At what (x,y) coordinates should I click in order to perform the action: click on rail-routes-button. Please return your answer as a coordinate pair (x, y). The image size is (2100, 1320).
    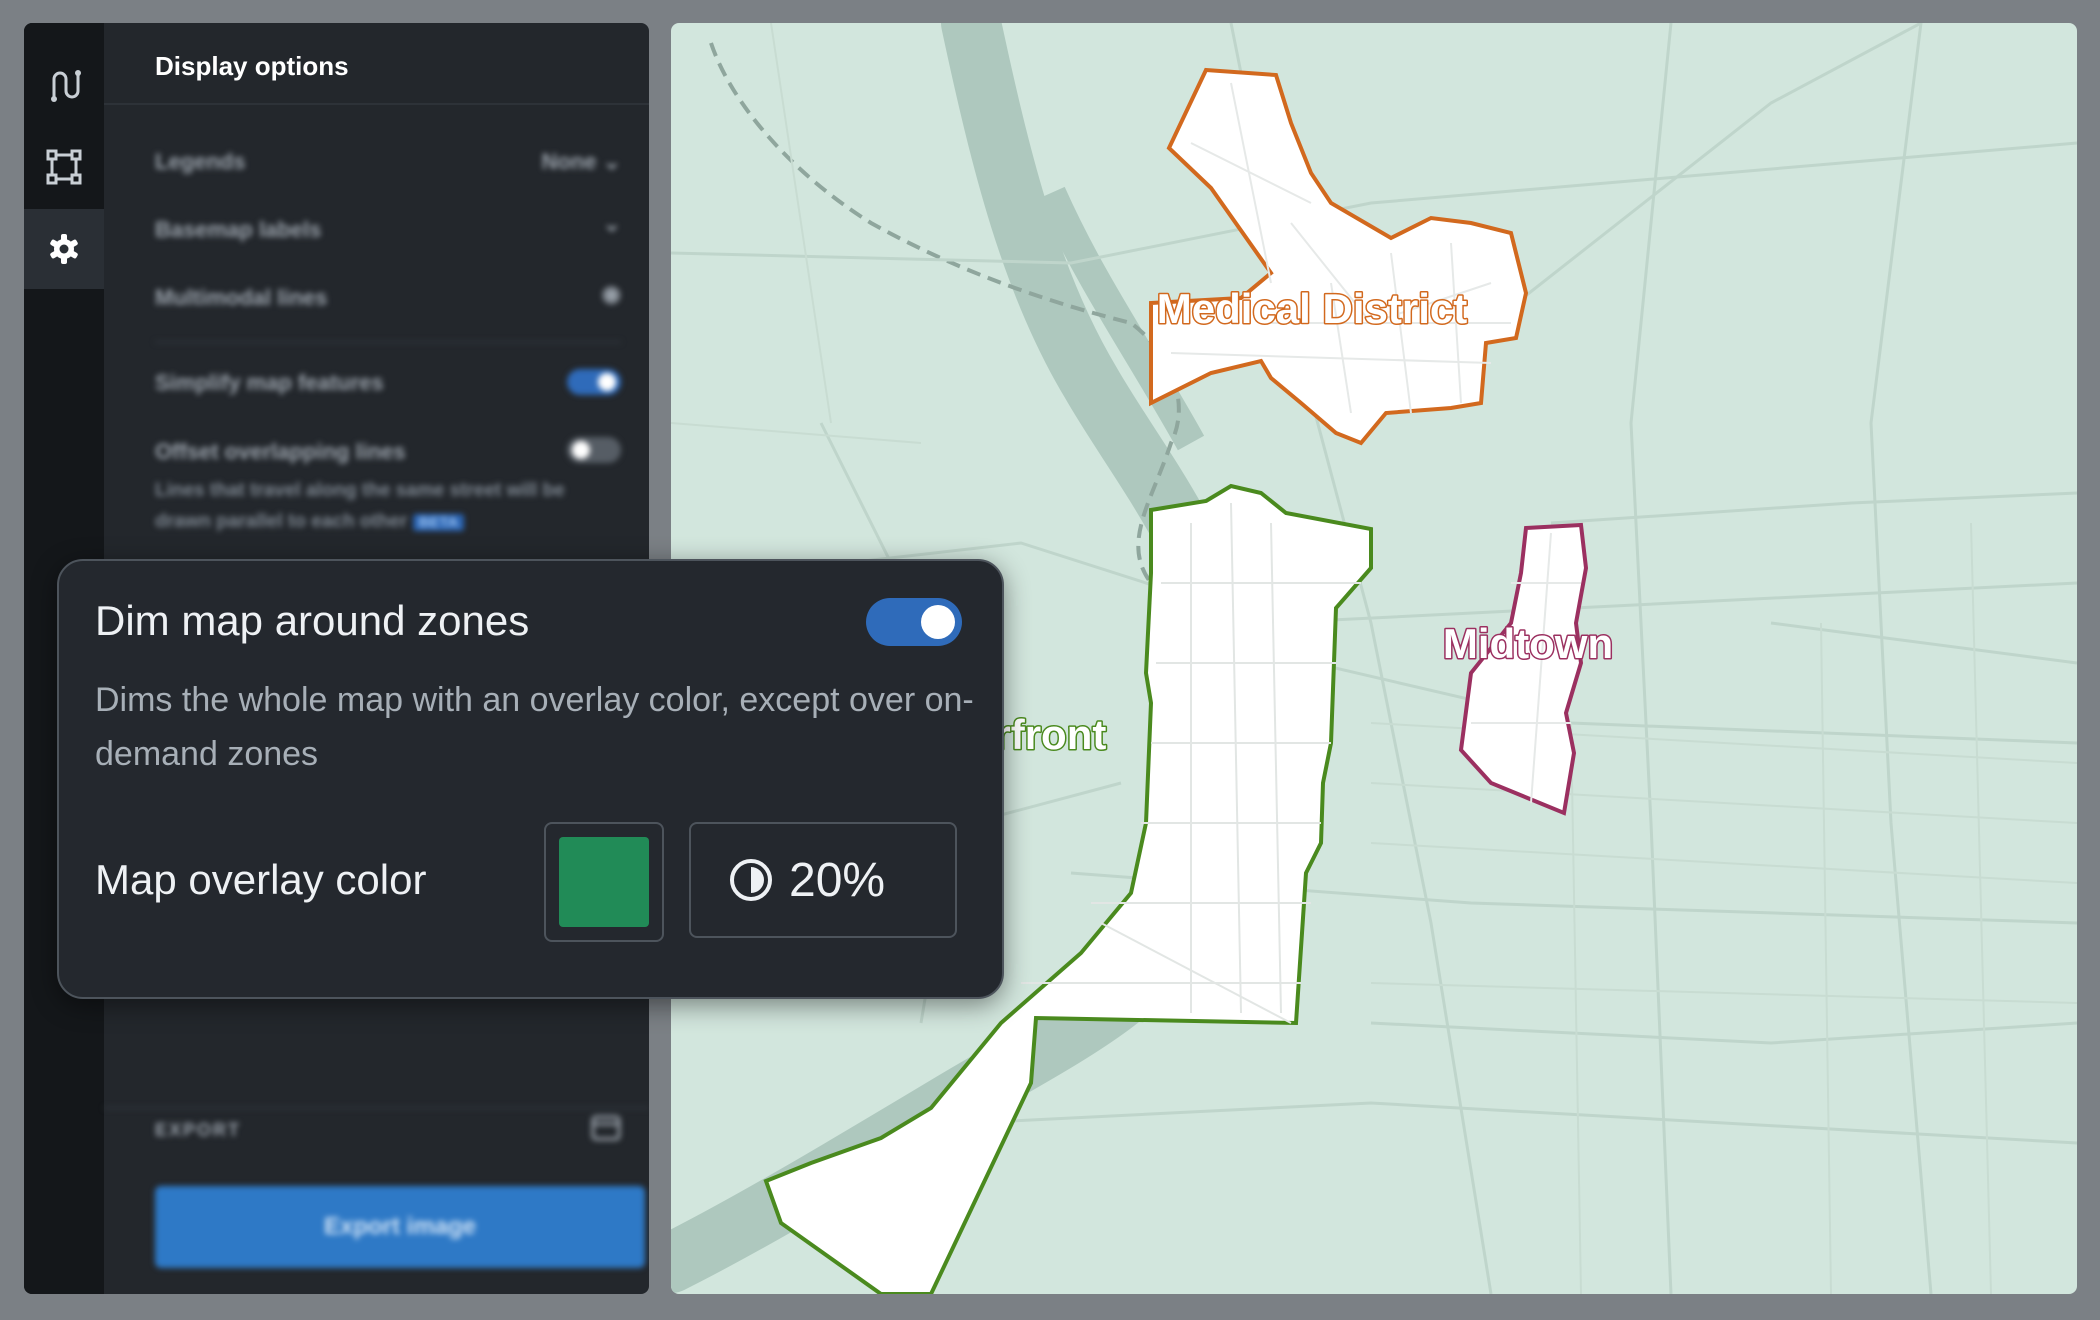
    Looking at the image, I should click on (64, 85).